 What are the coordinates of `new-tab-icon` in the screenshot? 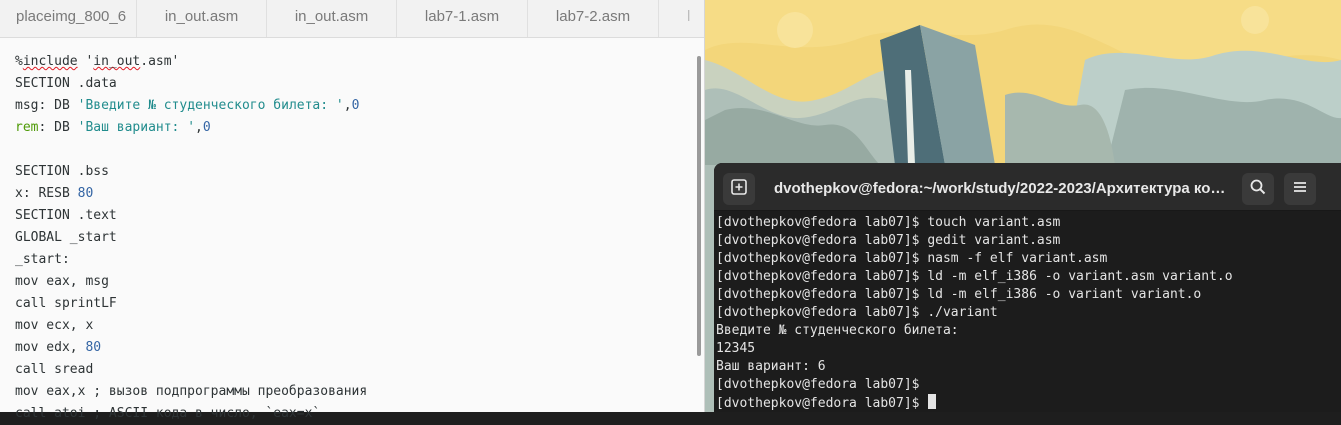 It's located at (739, 189).